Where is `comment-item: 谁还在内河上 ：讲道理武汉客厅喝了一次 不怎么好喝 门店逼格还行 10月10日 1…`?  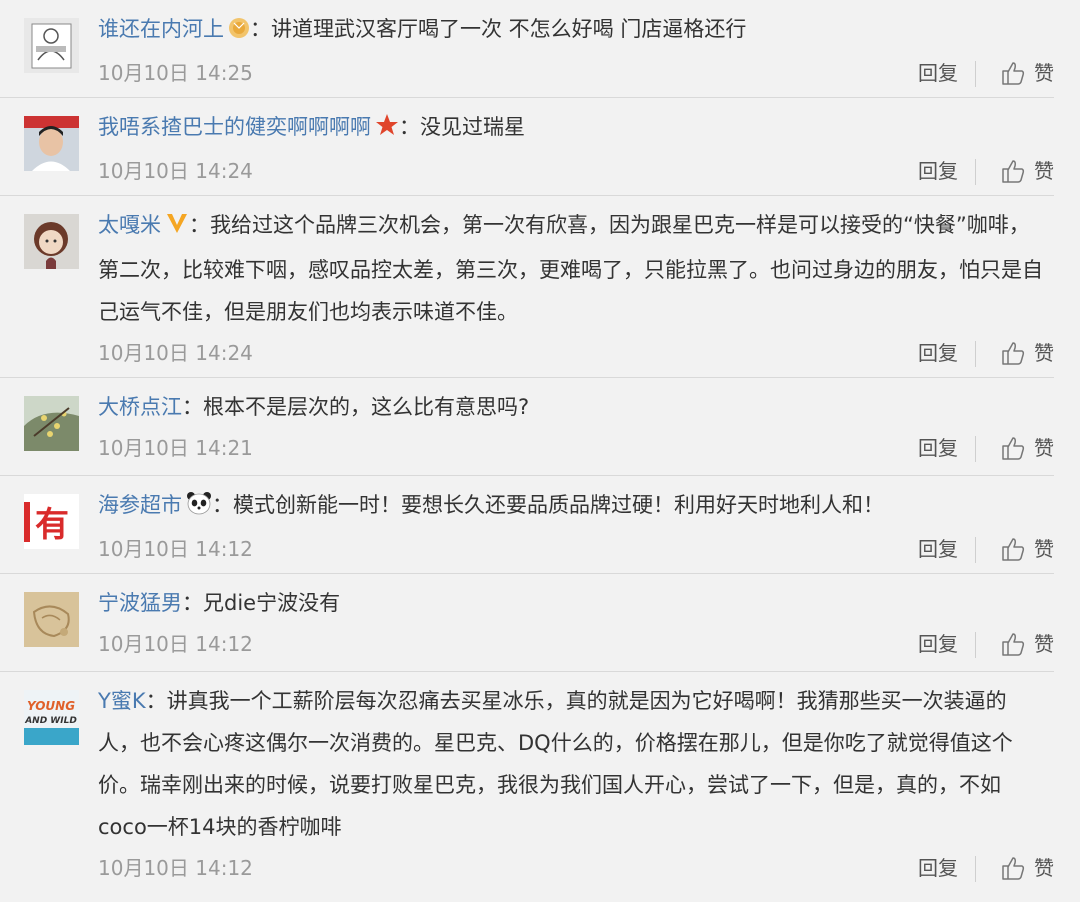 comment-item: 谁还在内河上 ：讲道理武汉客厅喝了一次 不怎么好喝 门店逼格还行 10月10日 1… is located at coordinates (527, 49).